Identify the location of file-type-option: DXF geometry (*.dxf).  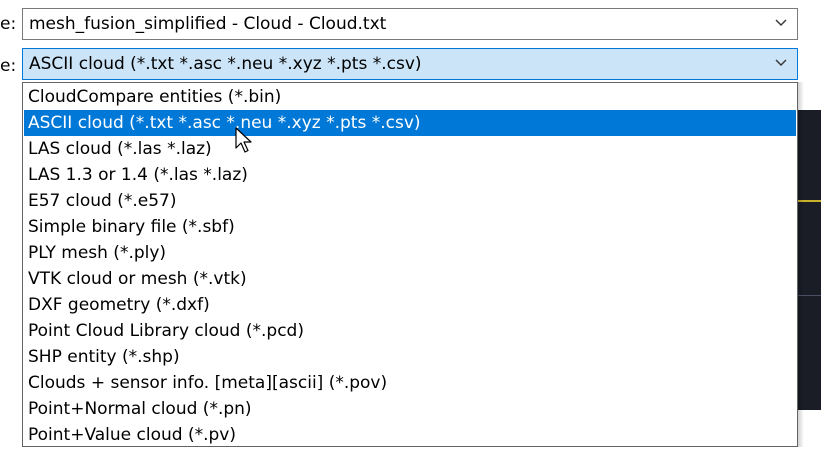
(410, 305).